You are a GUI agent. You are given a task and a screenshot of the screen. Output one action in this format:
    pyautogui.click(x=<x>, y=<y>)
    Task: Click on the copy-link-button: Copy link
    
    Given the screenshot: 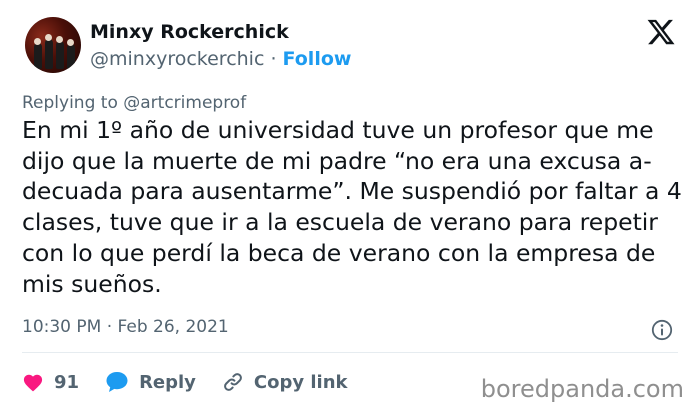 What is the action you would take?
    pyautogui.click(x=285, y=382)
    